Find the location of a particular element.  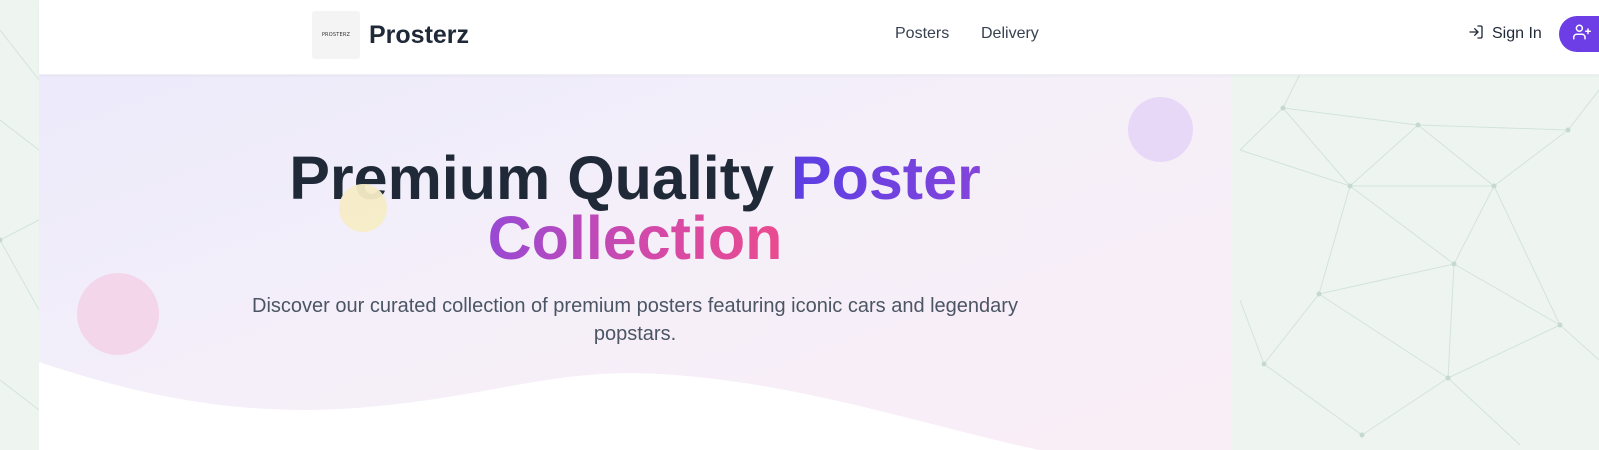

hero-title-part3: Collection is located at coordinates (635, 238).